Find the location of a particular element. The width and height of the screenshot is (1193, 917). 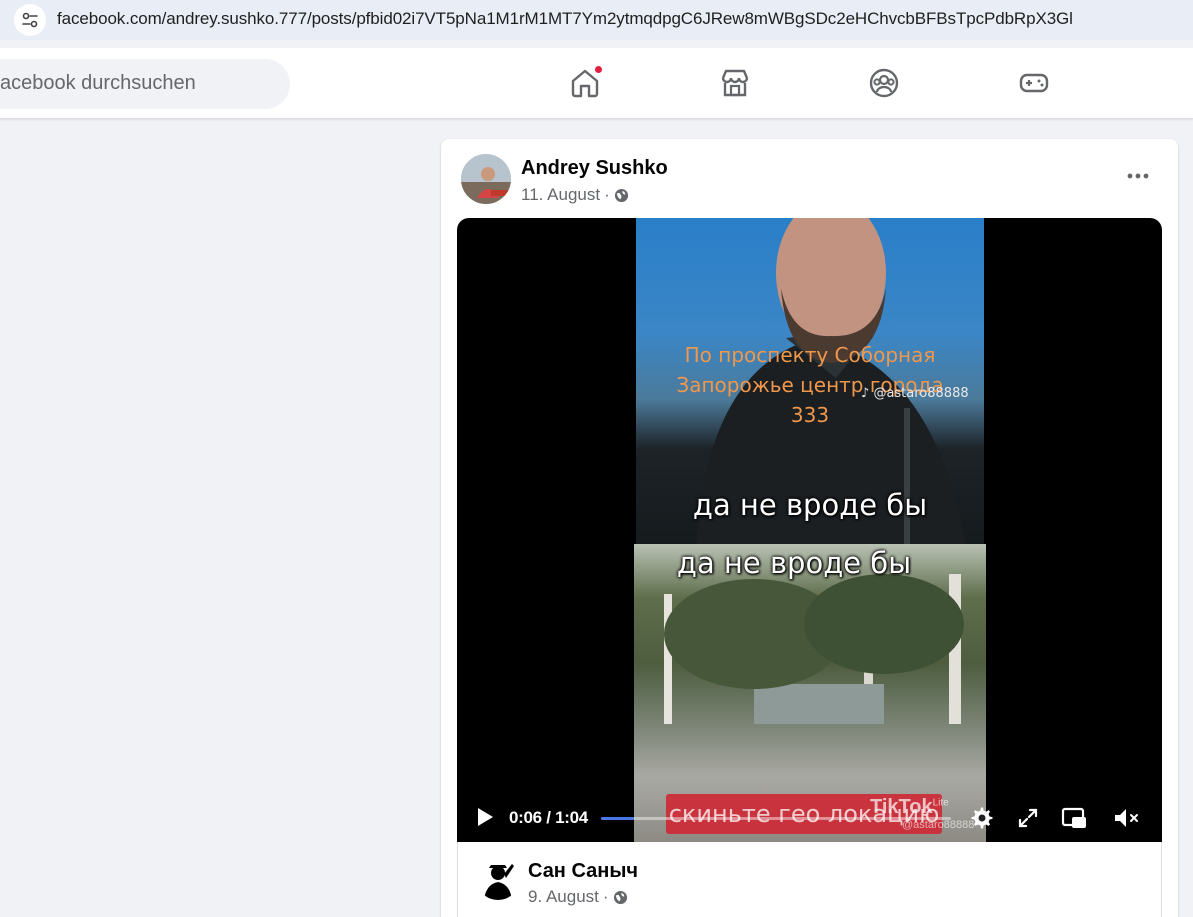

tune-icon is located at coordinates (30, 20).